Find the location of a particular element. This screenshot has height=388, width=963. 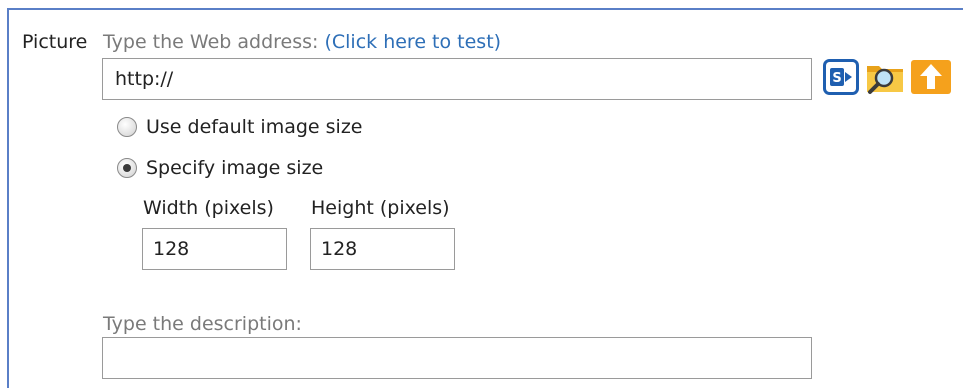

default-size-option: Use default image size is located at coordinates (240, 127).